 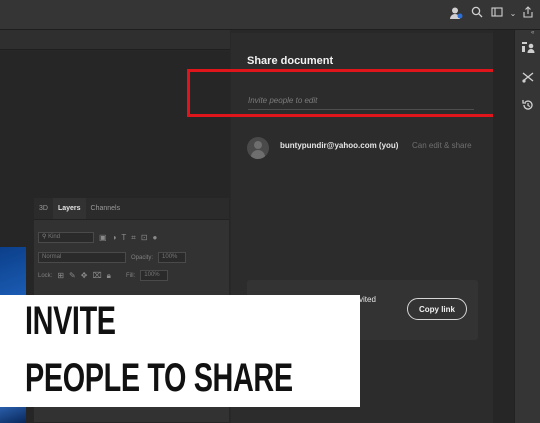 I want to click on blend-row: Normal Opacity: 100%, so click(x=112, y=257).